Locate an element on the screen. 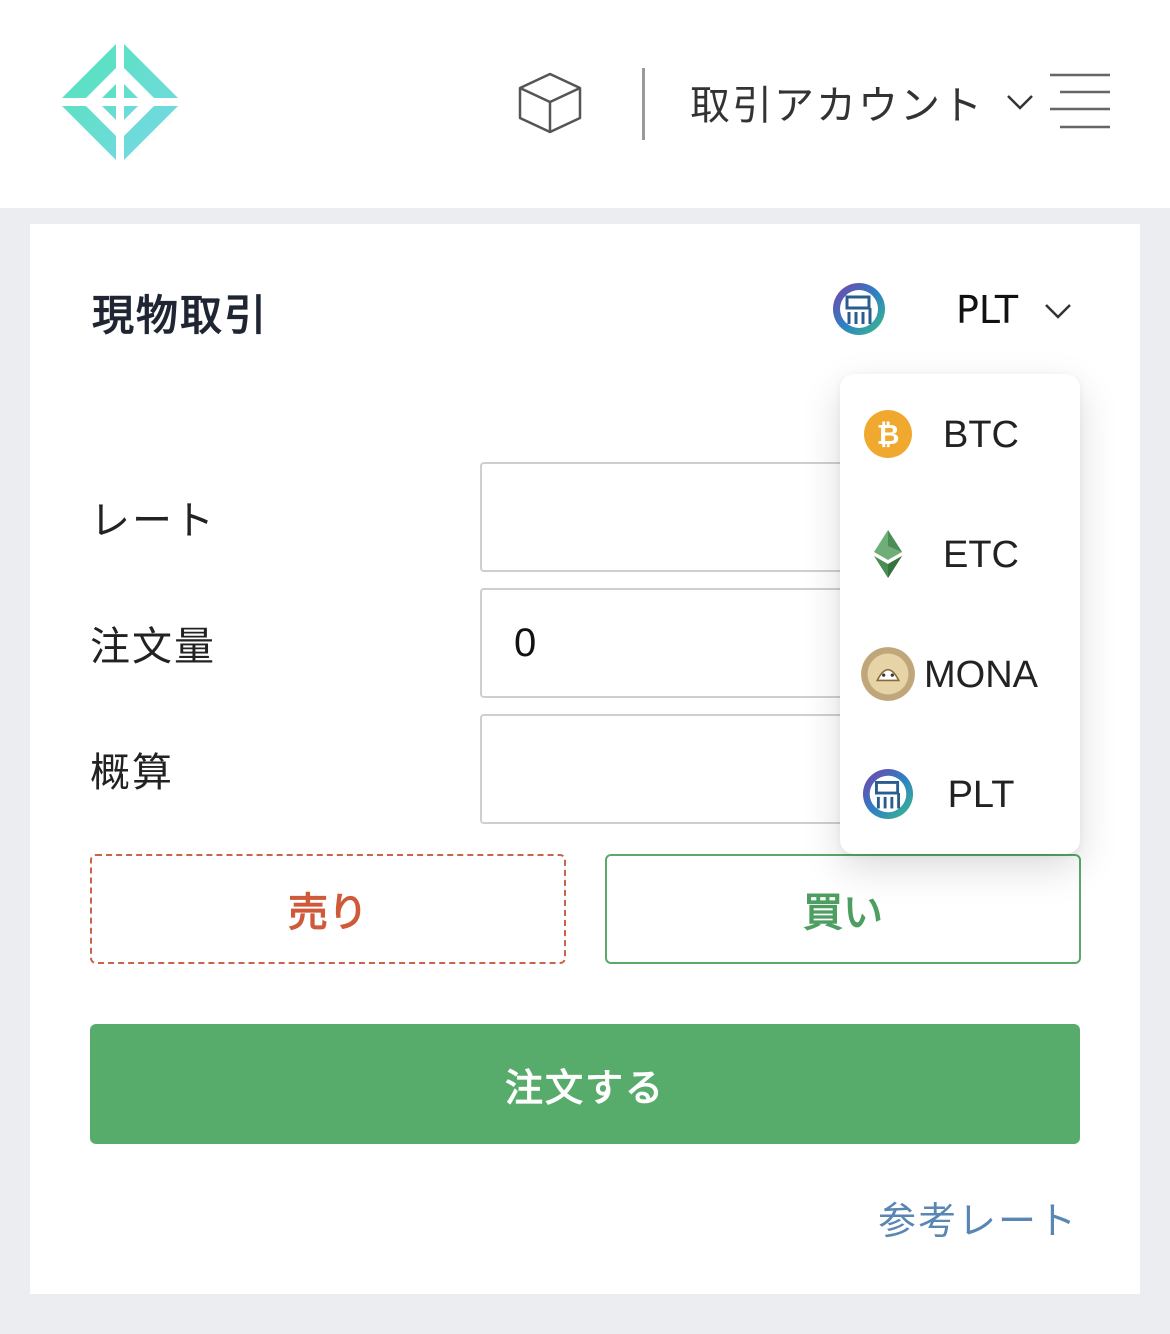  cube-icon is located at coordinates (550, 103).